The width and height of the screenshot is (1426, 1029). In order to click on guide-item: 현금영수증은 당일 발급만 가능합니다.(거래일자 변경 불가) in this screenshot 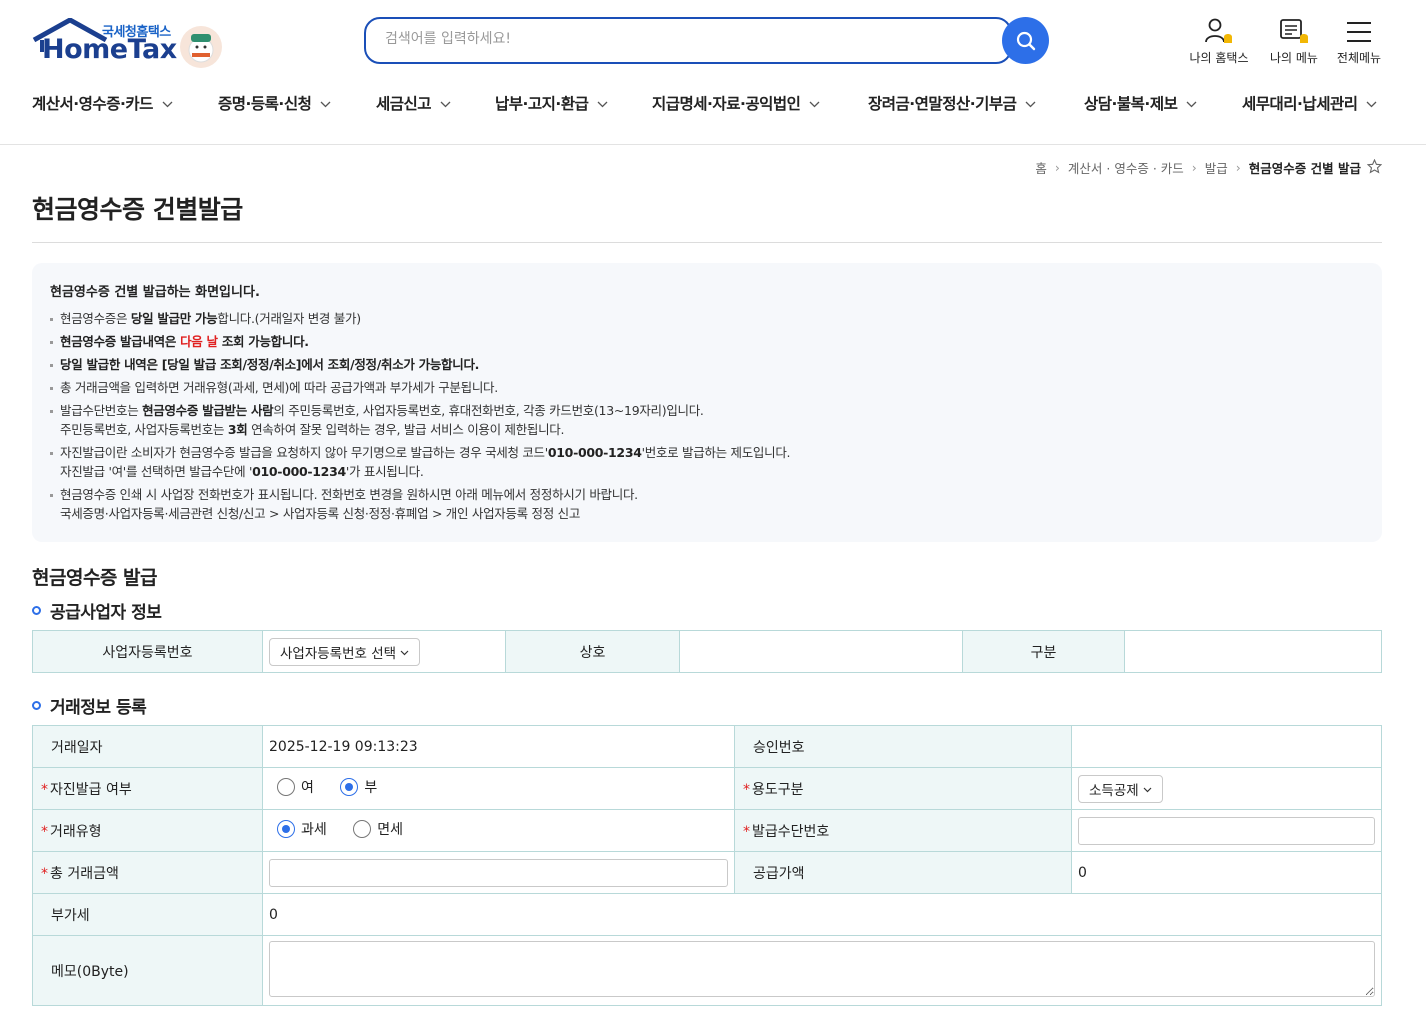, I will do `click(707, 318)`.